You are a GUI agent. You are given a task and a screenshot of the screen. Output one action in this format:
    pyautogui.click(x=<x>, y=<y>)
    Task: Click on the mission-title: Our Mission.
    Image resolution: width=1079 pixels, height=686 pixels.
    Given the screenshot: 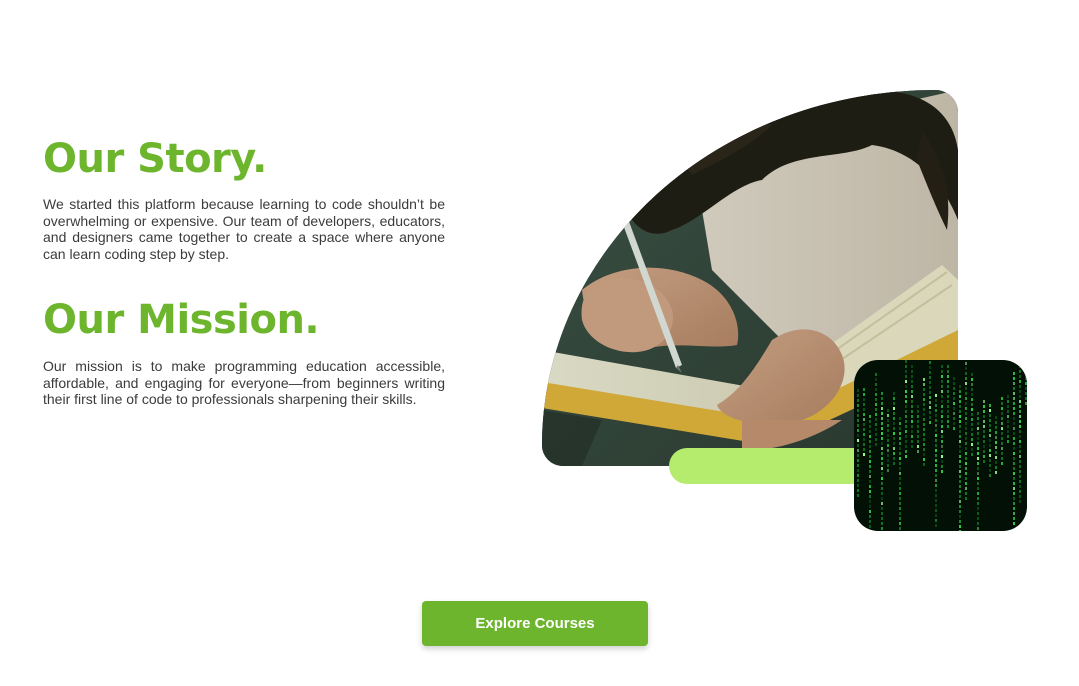 What is the action you would take?
    pyautogui.click(x=181, y=320)
    